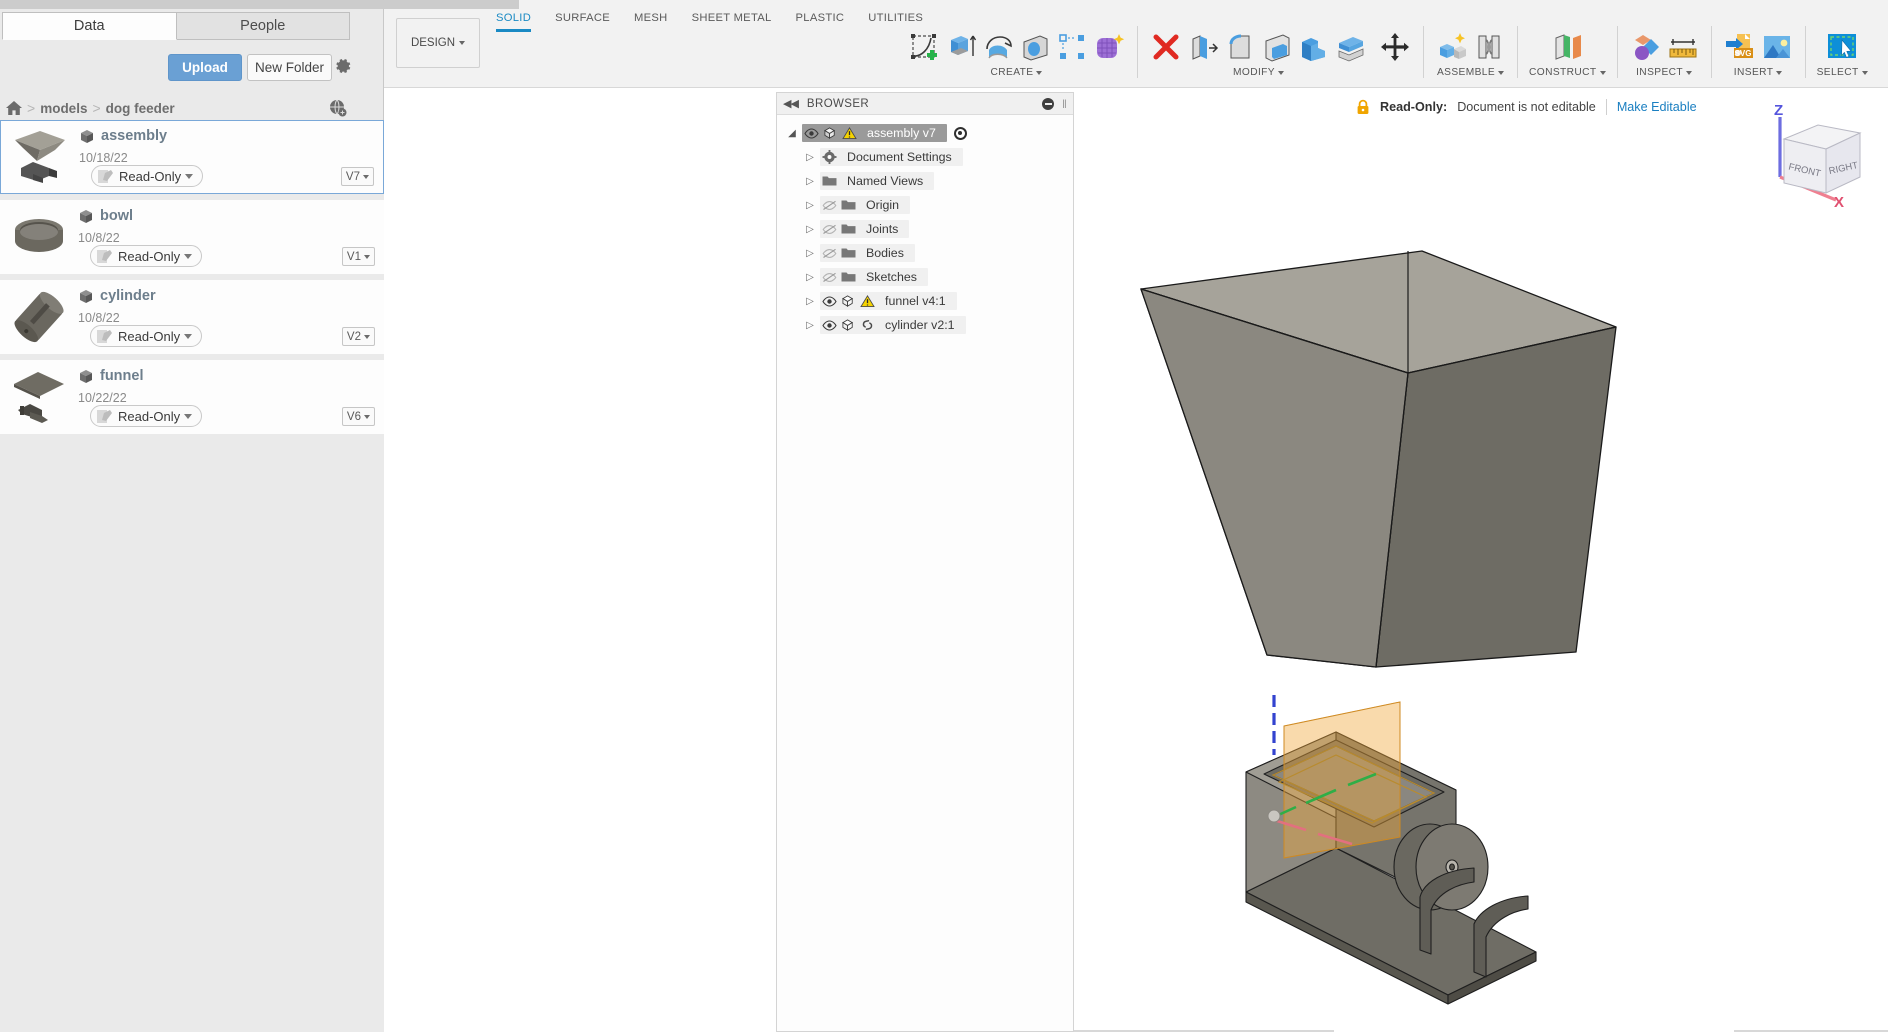  I want to click on version-badge: V6, so click(358, 416).